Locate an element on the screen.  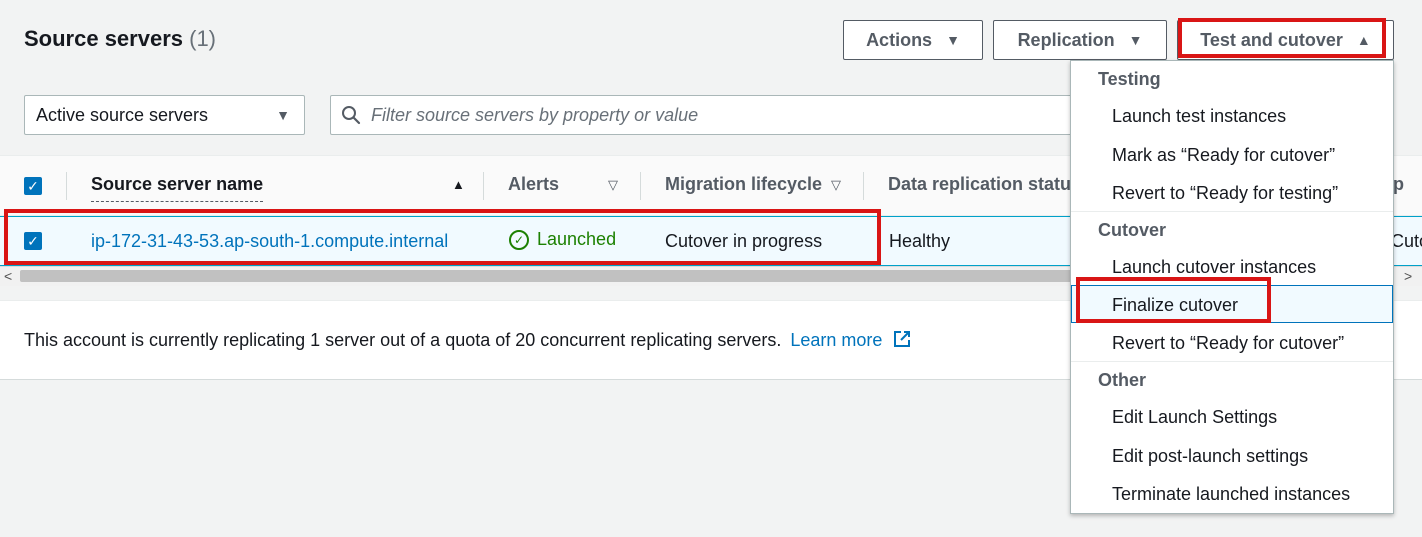
lifecycle-cell: Cutover in progress is located at coordinates (744, 241).